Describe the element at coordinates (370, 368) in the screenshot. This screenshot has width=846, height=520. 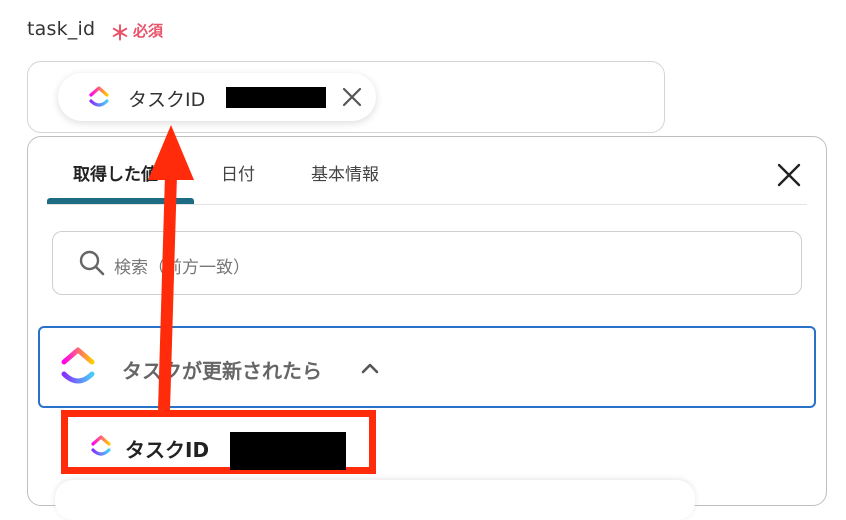
I see `chevron-up-icon` at that location.